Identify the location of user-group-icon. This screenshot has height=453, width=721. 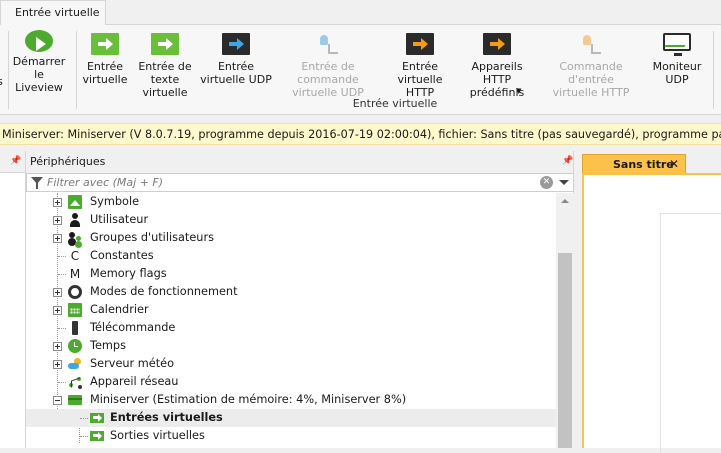
(75, 238).